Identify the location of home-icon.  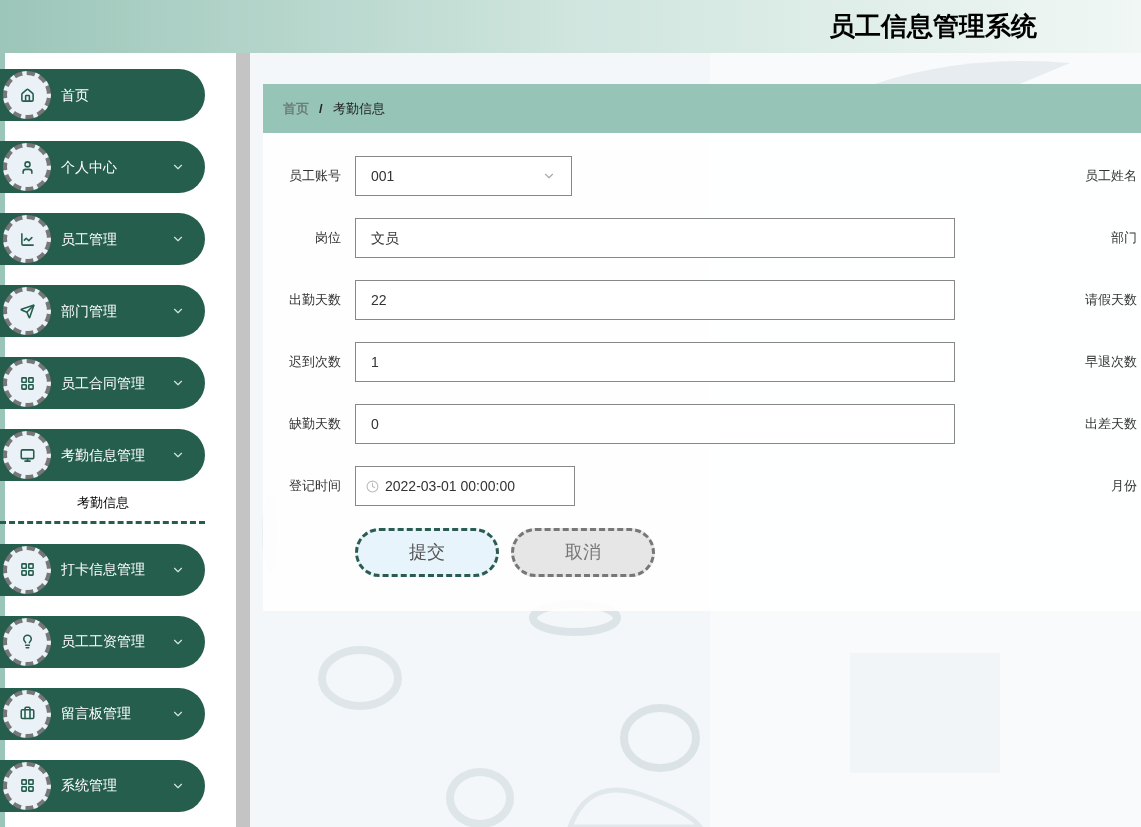
(27, 95).